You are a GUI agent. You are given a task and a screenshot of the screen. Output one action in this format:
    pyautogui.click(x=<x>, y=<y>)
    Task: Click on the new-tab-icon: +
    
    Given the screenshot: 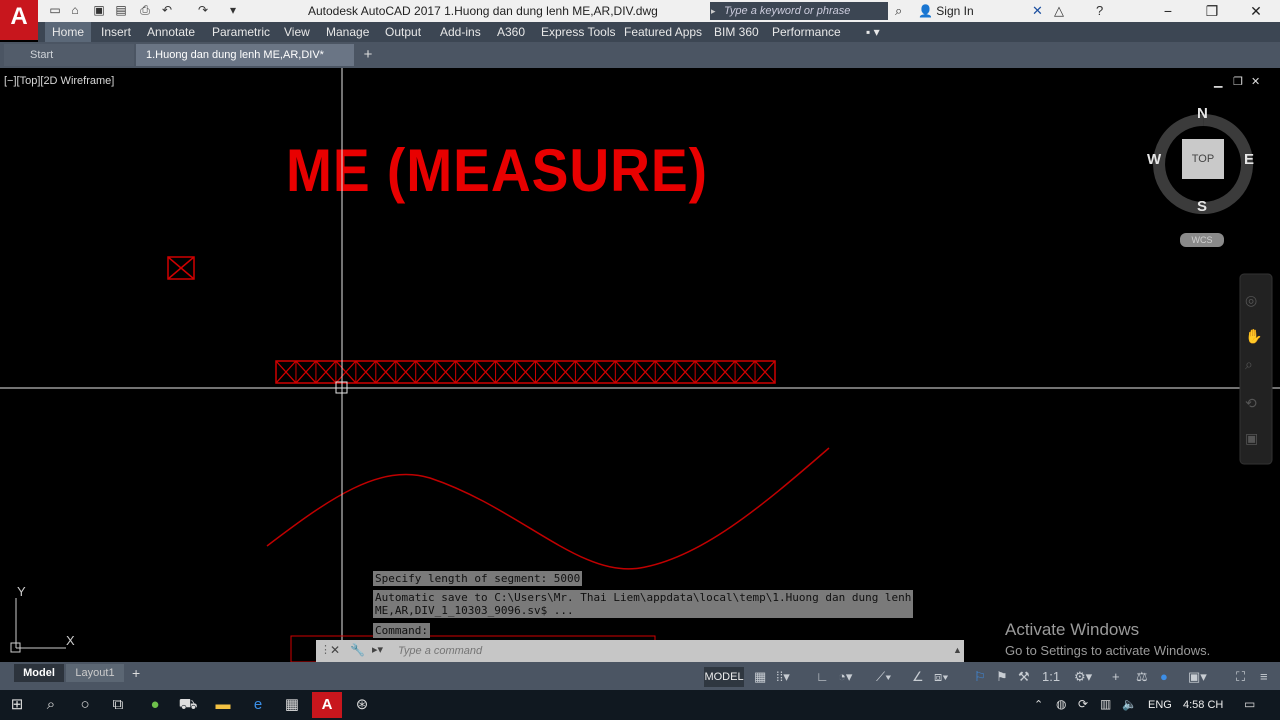 What is the action you would take?
    pyautogui.click(x=368, y=55)
    